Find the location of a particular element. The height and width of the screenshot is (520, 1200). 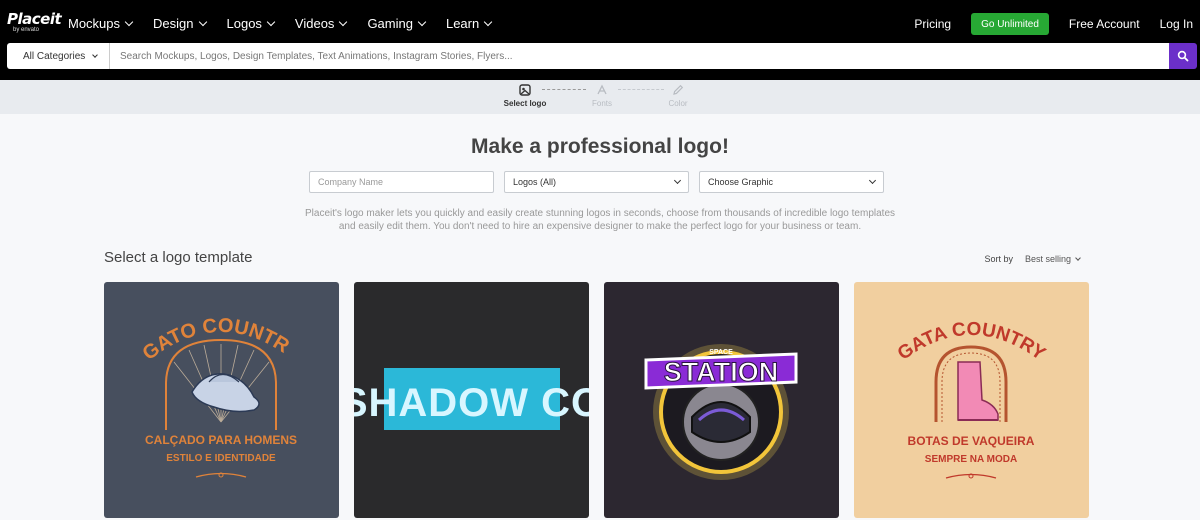

shadow-co-logo: SHADOW CO is located at coordinates (471, 399).